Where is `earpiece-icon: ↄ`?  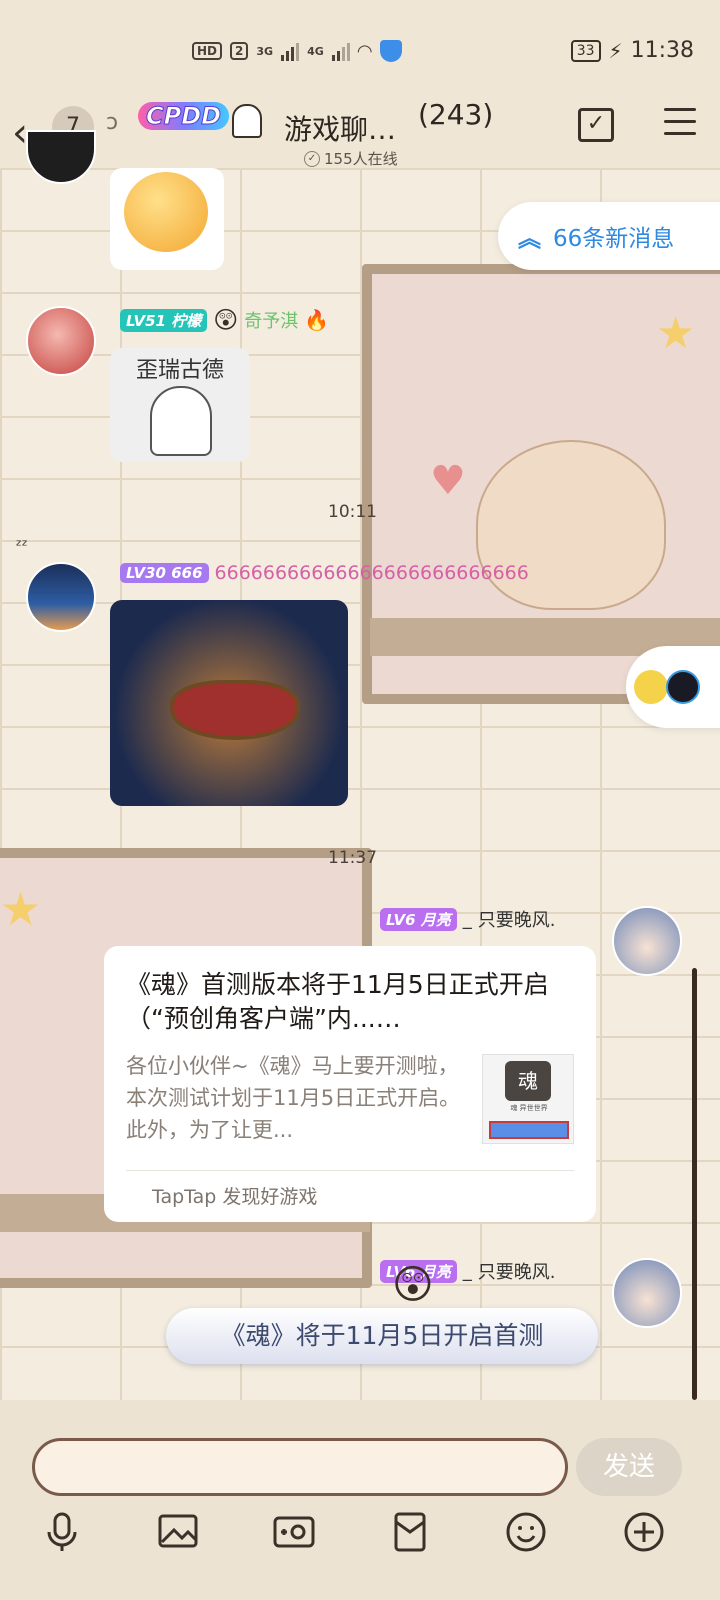 earpiece-icon: ↄ is located at coordinates (112, 122).